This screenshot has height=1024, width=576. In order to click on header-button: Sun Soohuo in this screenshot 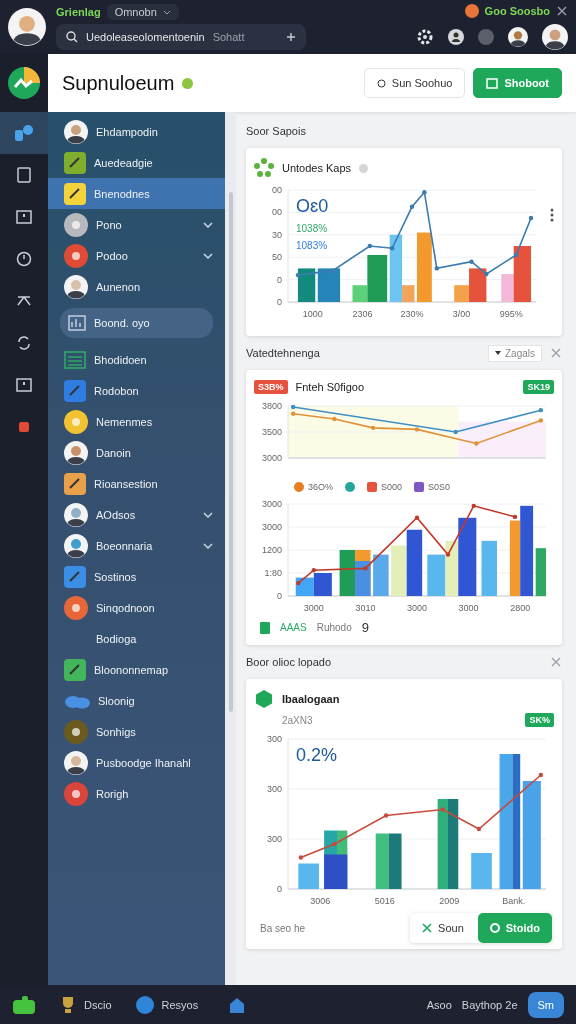, I will do `click(414, 83)`.